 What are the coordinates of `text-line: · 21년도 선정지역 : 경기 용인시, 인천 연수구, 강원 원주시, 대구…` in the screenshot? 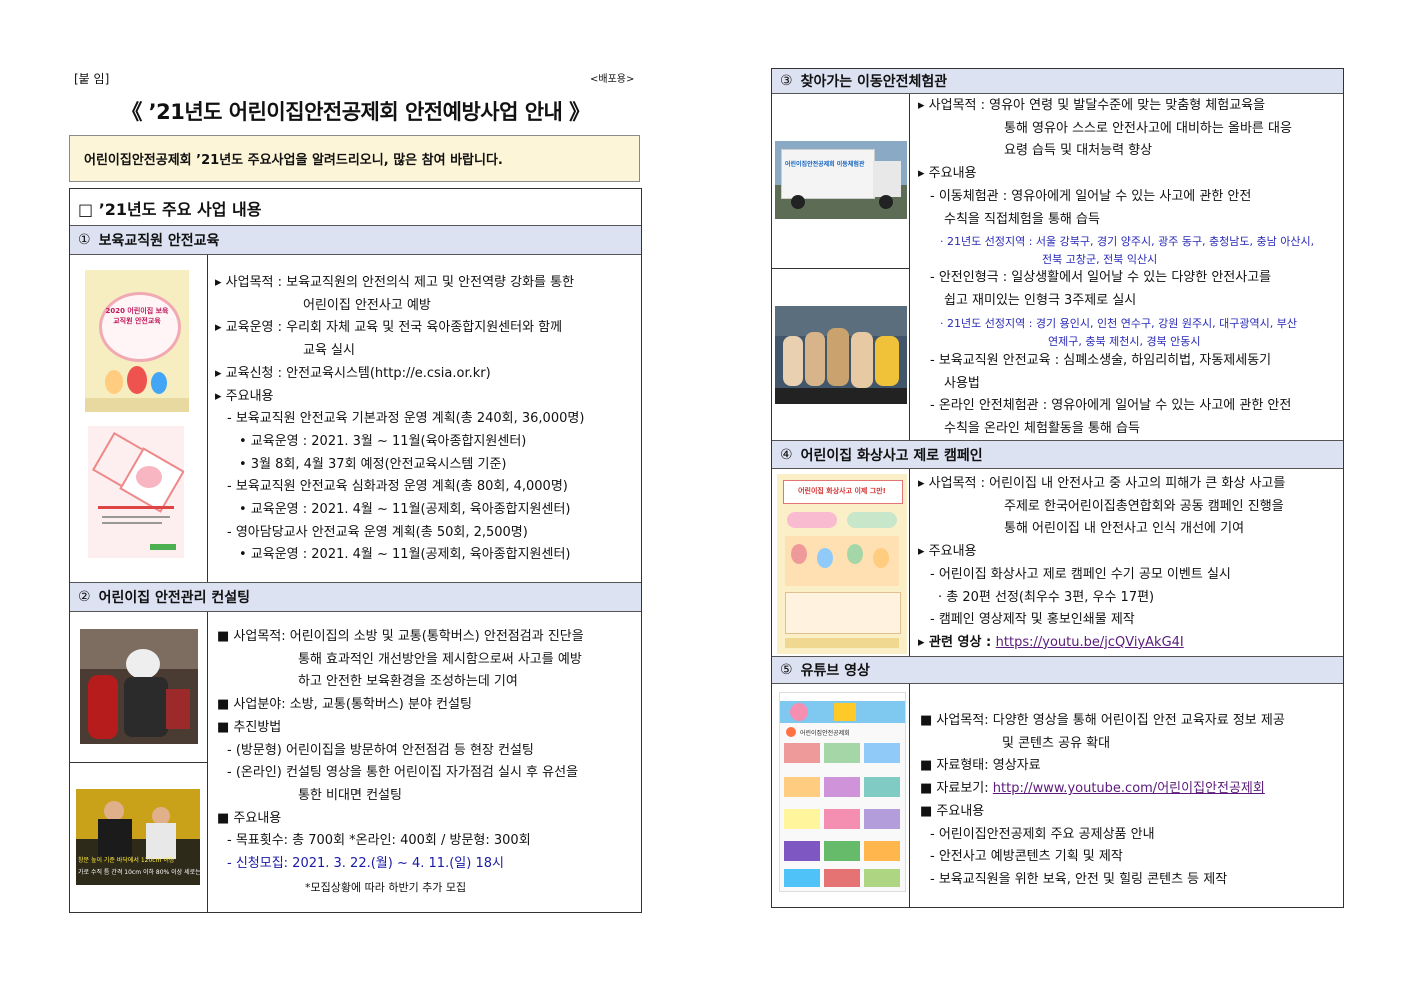 It's located at (1119, 323).